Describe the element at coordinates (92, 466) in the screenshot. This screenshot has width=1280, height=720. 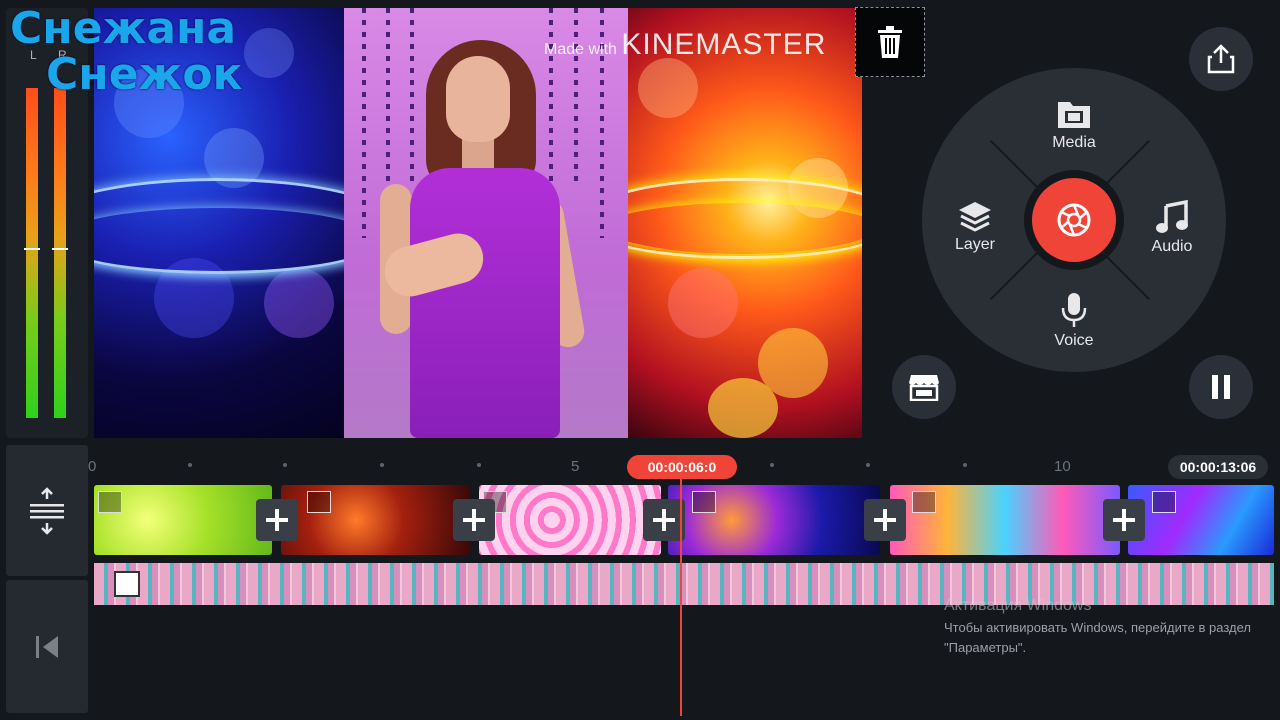
I see `ruler-label-0: 0` at that location.